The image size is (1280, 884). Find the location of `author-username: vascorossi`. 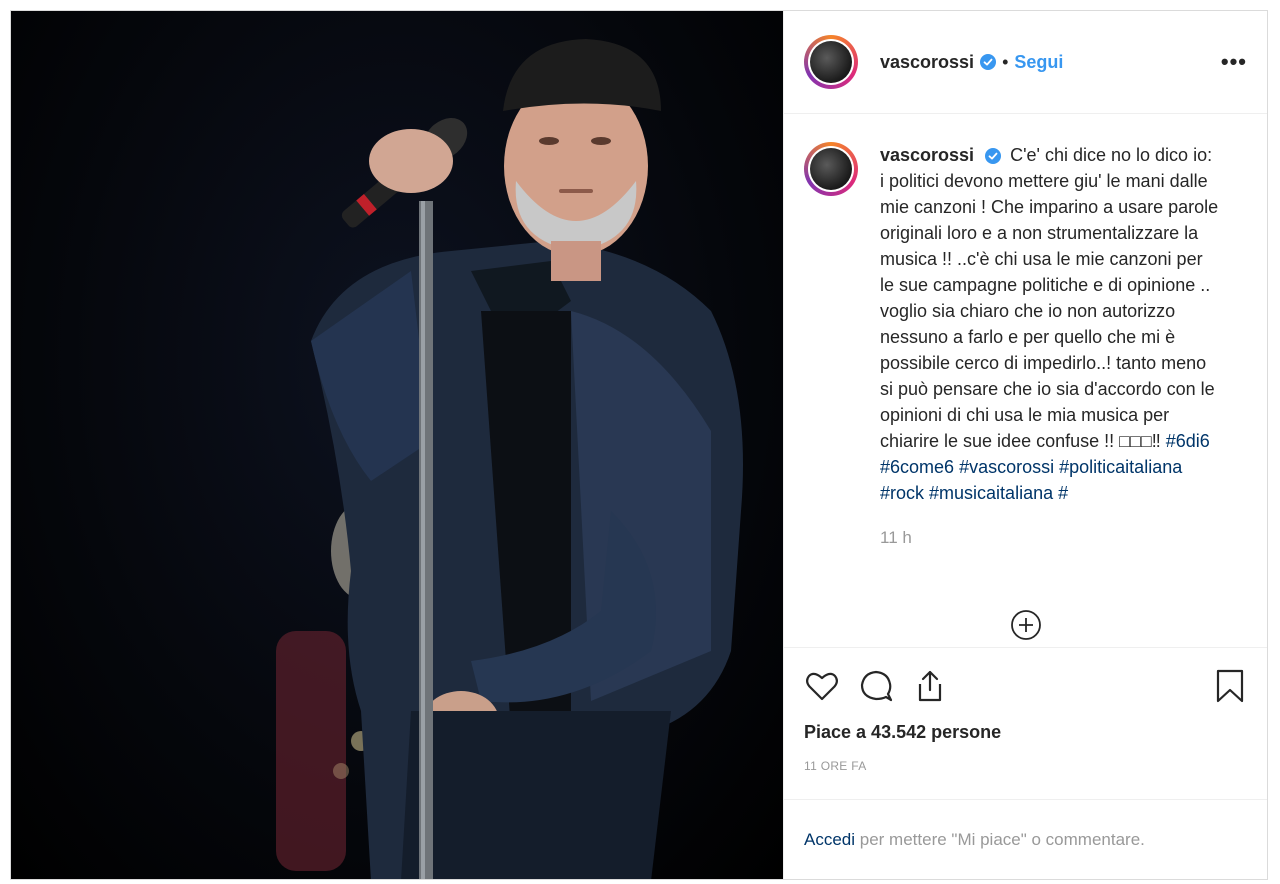

author-username: vascorossi is located at coordinates (927, 62).